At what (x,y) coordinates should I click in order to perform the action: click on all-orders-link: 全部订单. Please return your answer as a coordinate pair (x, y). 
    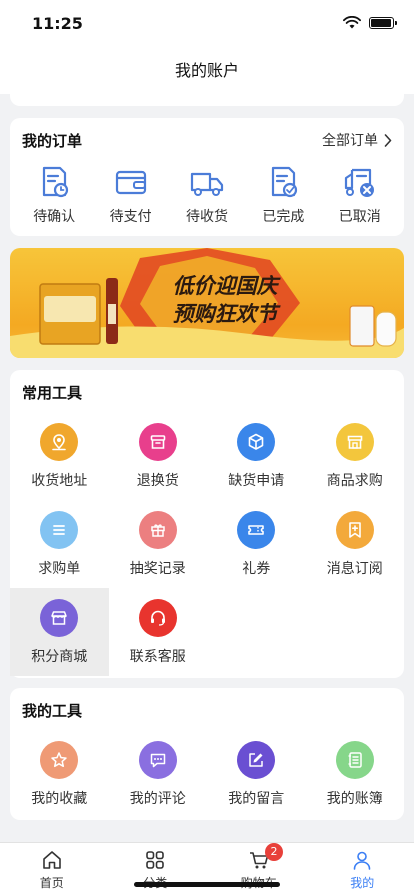
    Looking at the image, I should click on (357, 140).